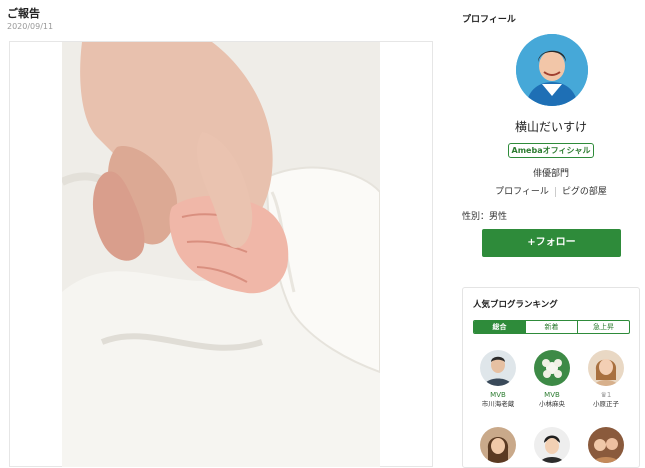 Image resolution: width=645 pixels, height=468 pixels. I want to click on profile-links: プロフィール ピグの部屋, so click(551, 190).